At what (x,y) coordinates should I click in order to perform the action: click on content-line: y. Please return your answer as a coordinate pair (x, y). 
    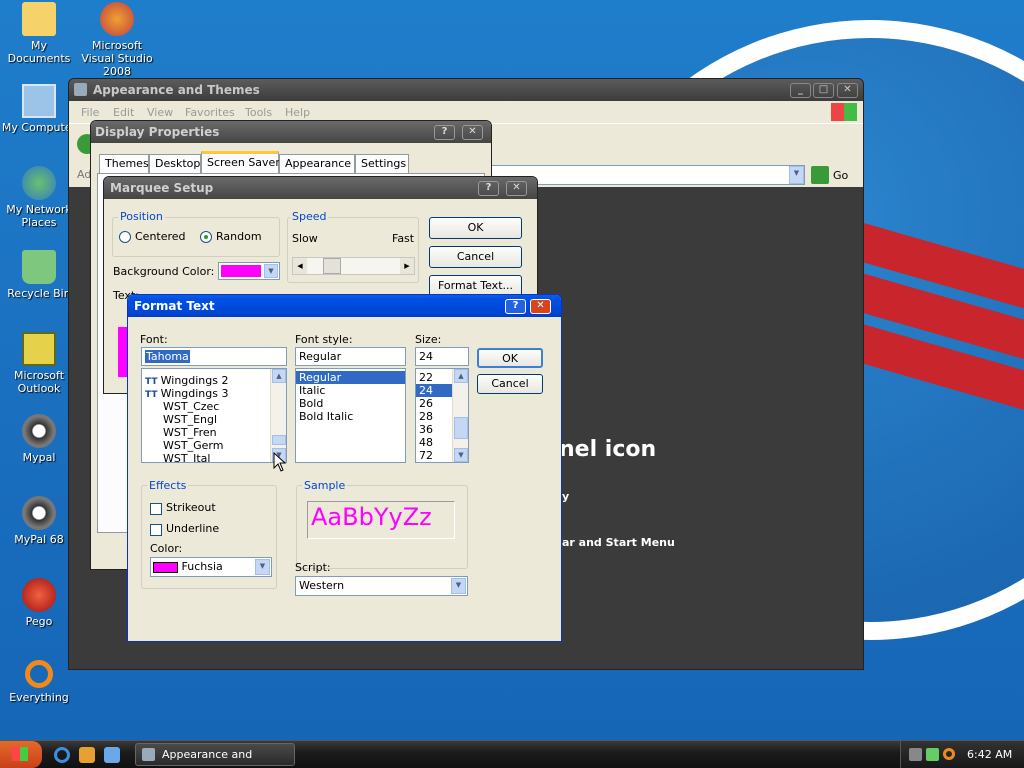
    Looking at the image, I should click on (565, 496).